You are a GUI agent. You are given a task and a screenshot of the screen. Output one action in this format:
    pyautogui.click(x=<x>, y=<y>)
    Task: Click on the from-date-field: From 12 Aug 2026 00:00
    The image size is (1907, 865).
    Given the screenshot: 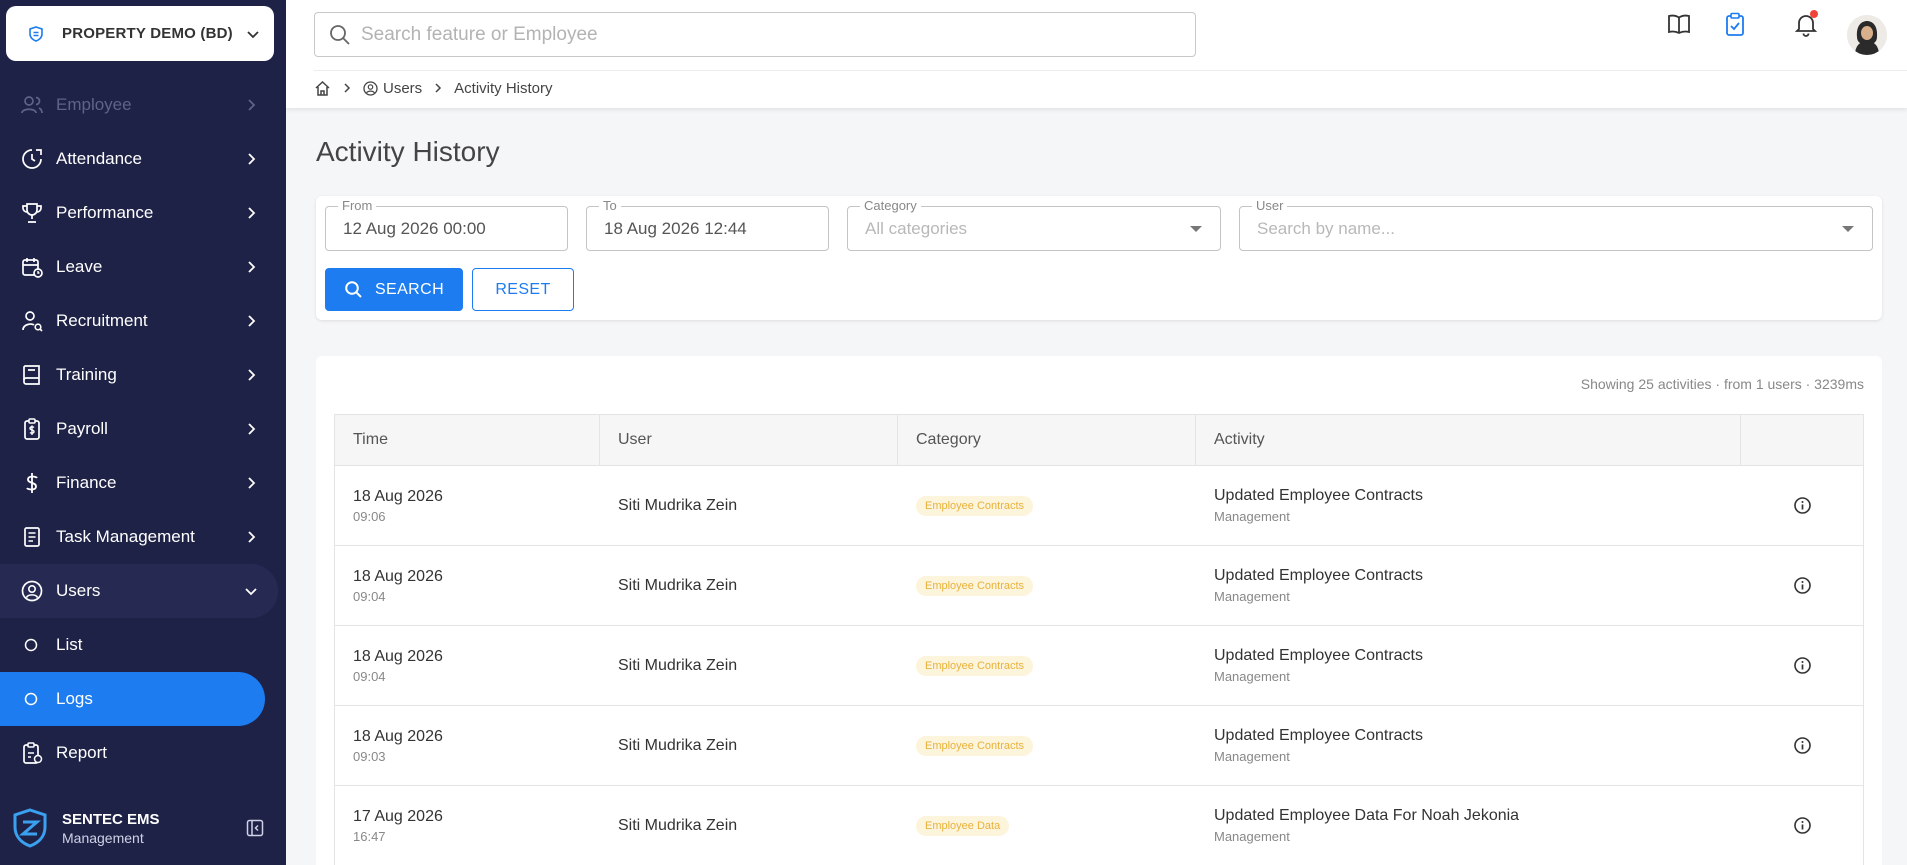 What is the action you would take?
    pyautogui.click(x=446, y=224)
    